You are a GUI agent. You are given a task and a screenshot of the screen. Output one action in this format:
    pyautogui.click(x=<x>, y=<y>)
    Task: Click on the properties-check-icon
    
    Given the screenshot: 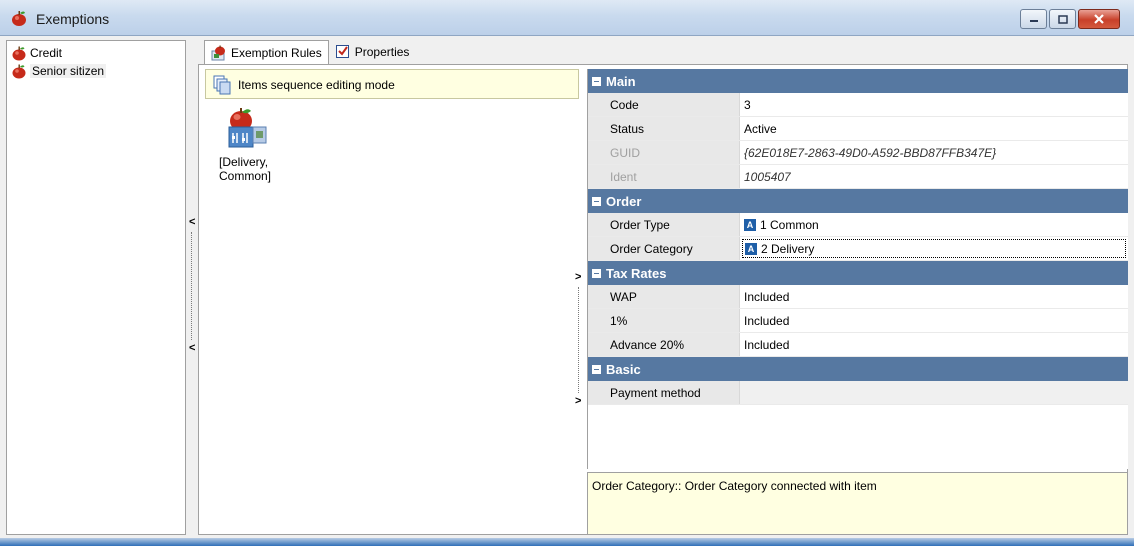 What is the action you would take?
    pyautogui.click(x=342, y=51)
    